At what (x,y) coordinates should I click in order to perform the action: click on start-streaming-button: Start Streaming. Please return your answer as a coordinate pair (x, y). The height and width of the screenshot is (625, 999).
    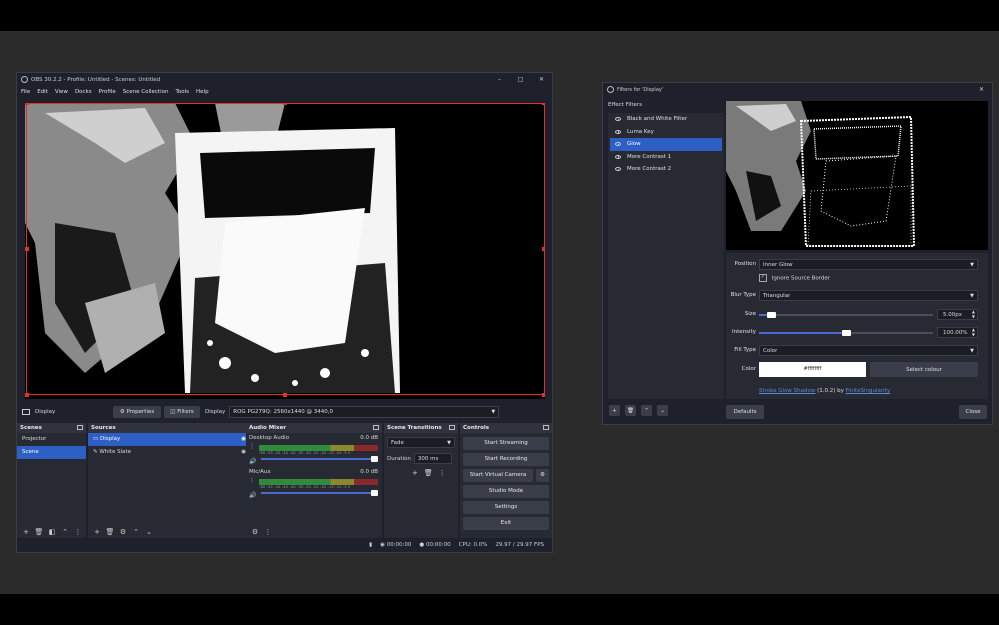
    Looking at the image, I should click on (506, 443).